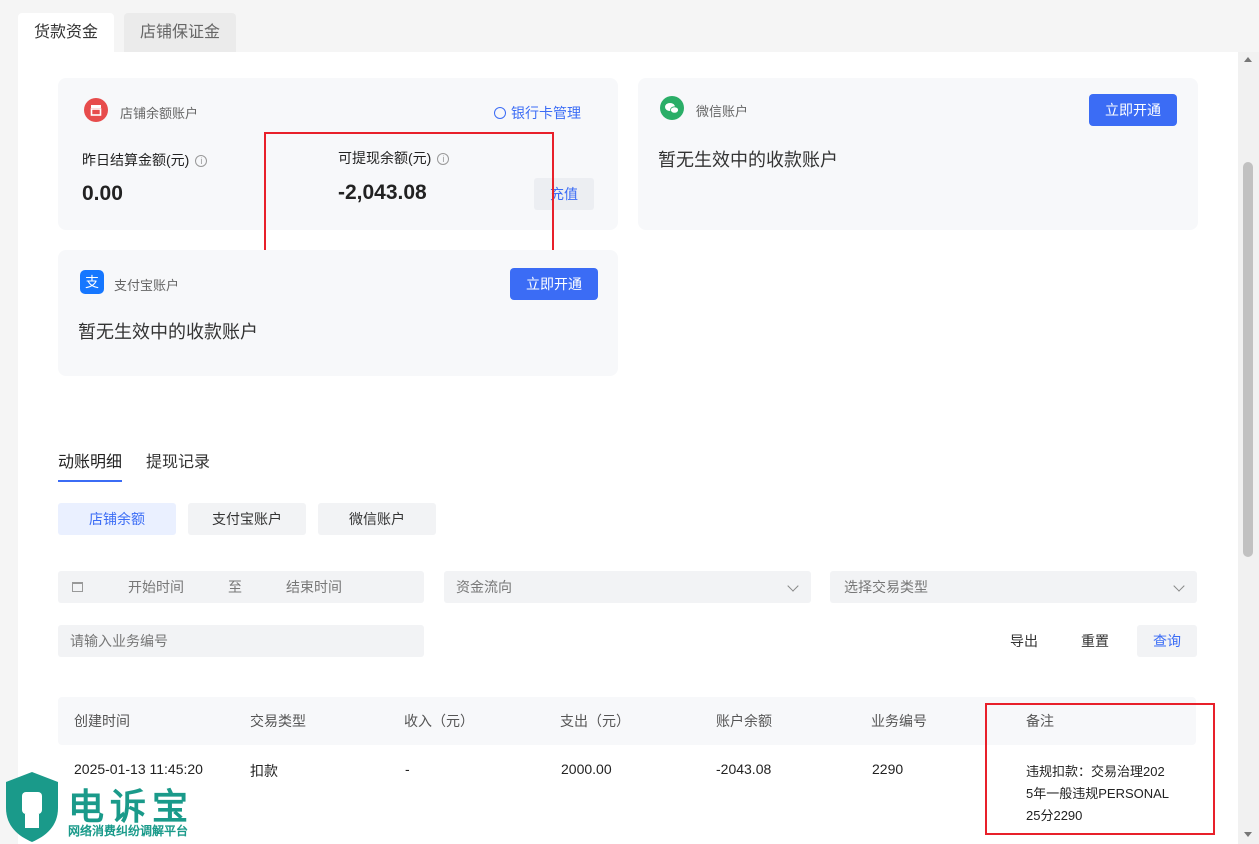  Describe the element at coordinates (899, 721) in the screenshot. I see `column-header-business-no: 业务编号` at that location.